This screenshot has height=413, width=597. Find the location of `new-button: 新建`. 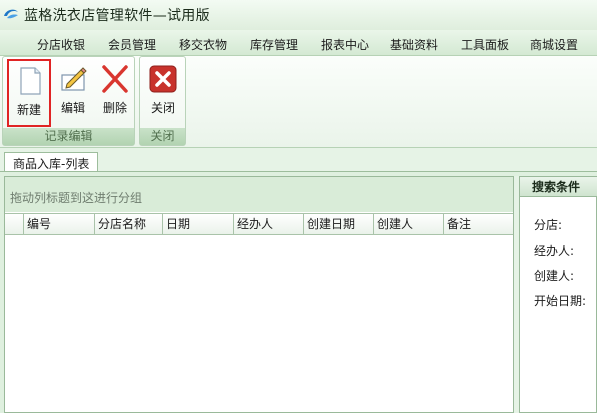

new-button: 新建 is located at coordinates (29, 93).